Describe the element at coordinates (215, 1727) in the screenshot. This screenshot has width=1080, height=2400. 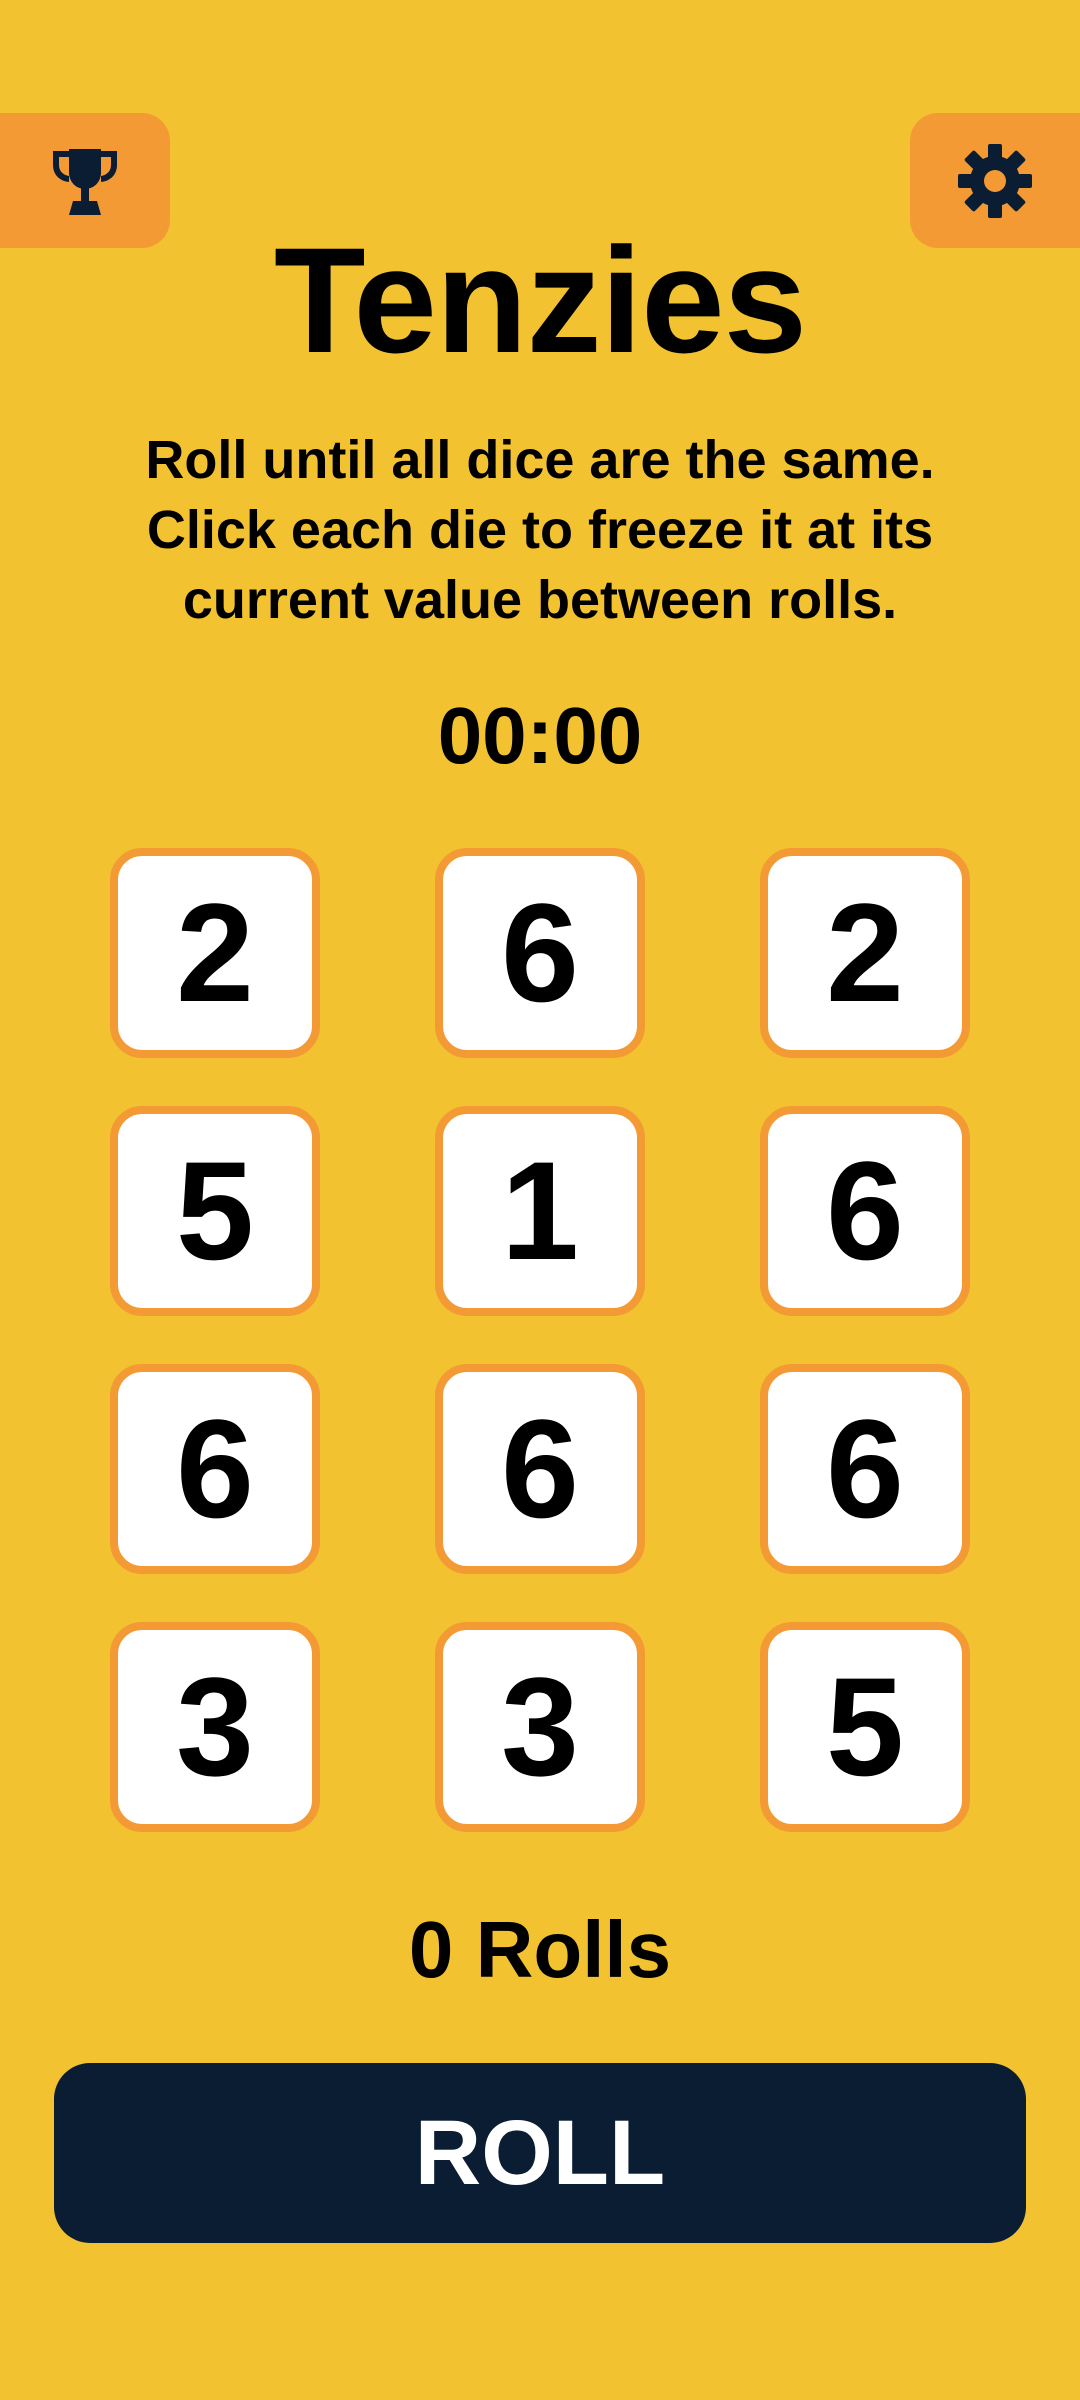
I see `die-10: 3` at that location.